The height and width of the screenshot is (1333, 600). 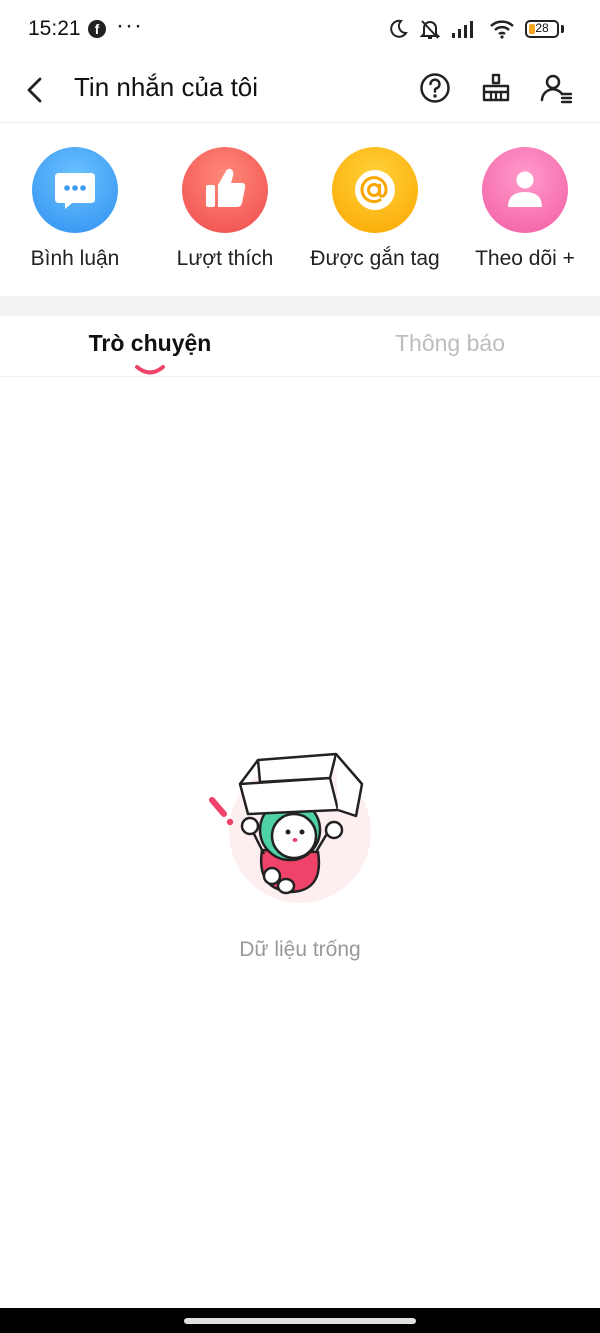 I want to click on category-likes-badge, so click(x=225, y=190).